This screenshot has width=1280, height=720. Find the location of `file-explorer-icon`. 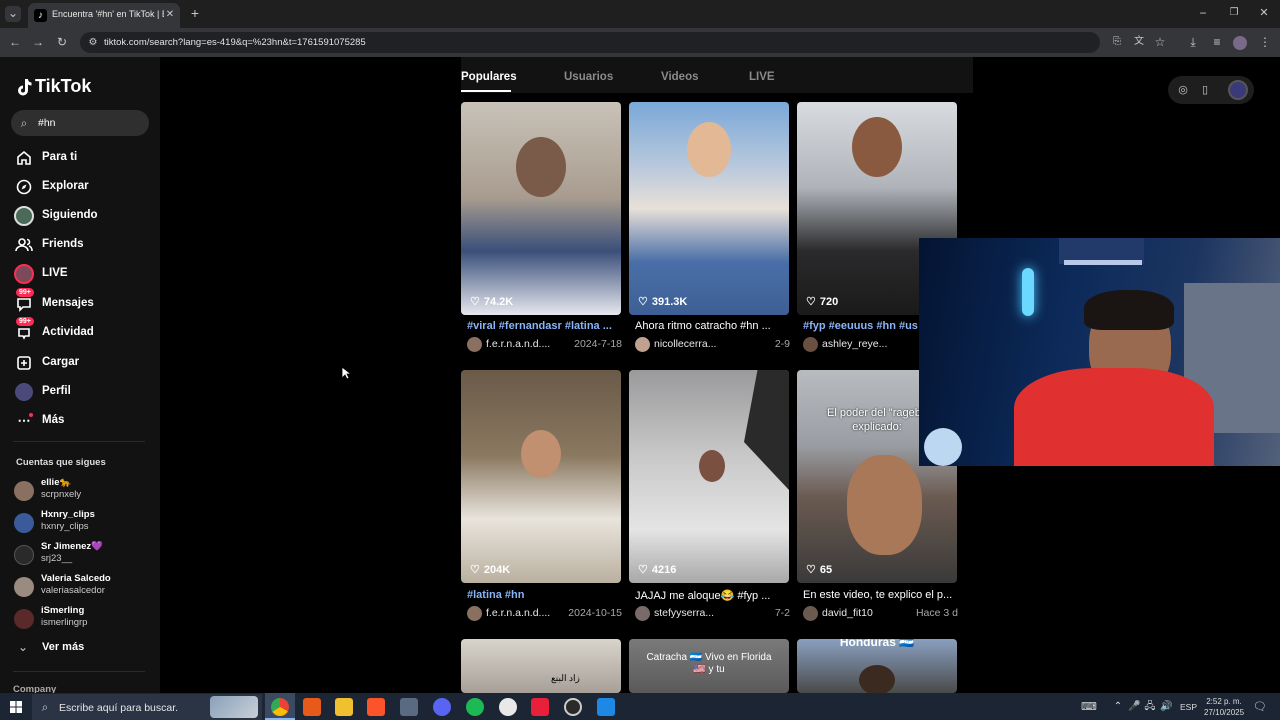

file-explorer-icon is located at coordinates (344, 707).